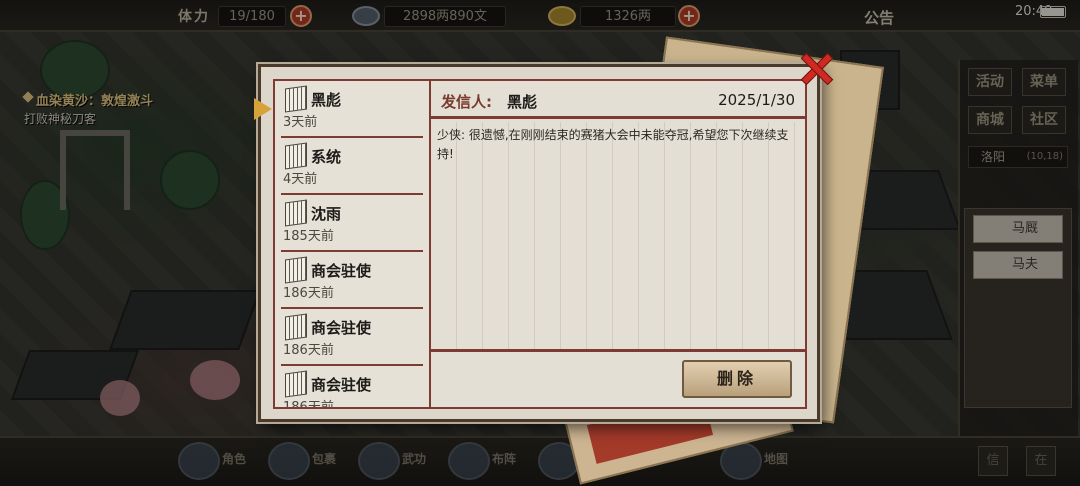 This screenshot has width=1080, height=486. What do you see at coordinates (263, 109) in the screenshot?
I see `selected-mail-arrow-icon` at bounding box center [263, 109].